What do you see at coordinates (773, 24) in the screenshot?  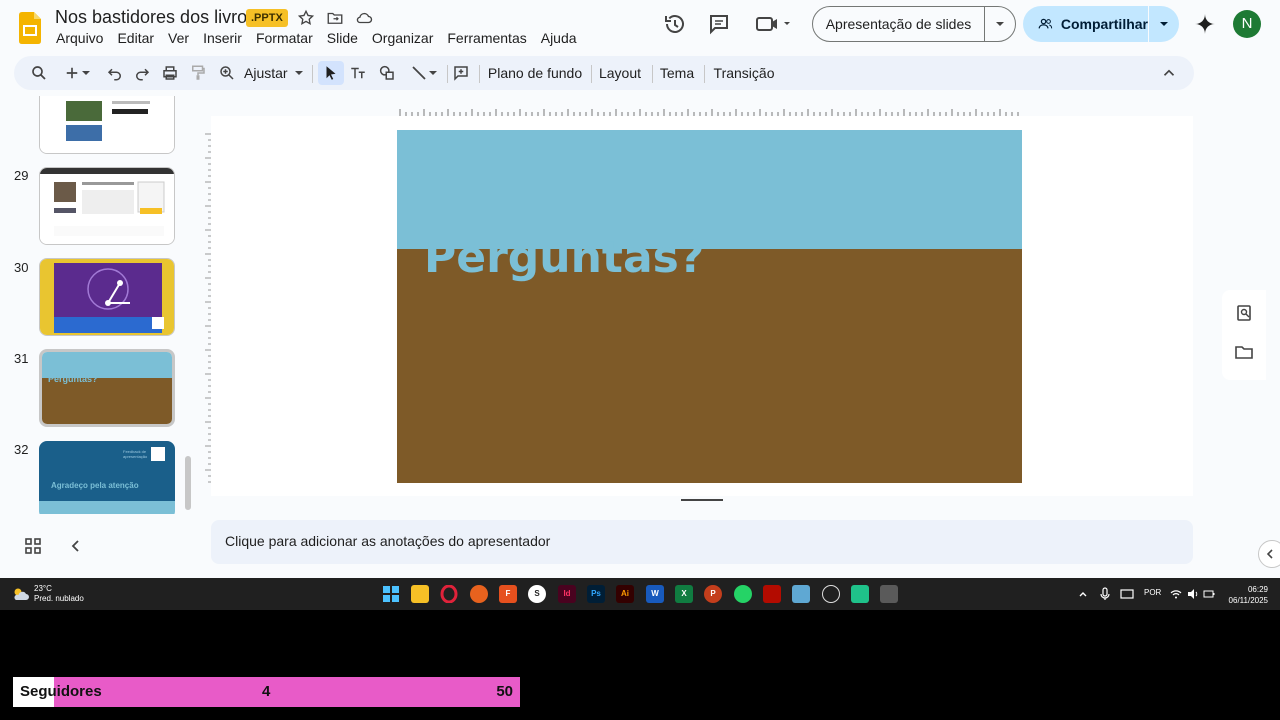 I see `meet-video-icon` at bounding box center [773, 24].